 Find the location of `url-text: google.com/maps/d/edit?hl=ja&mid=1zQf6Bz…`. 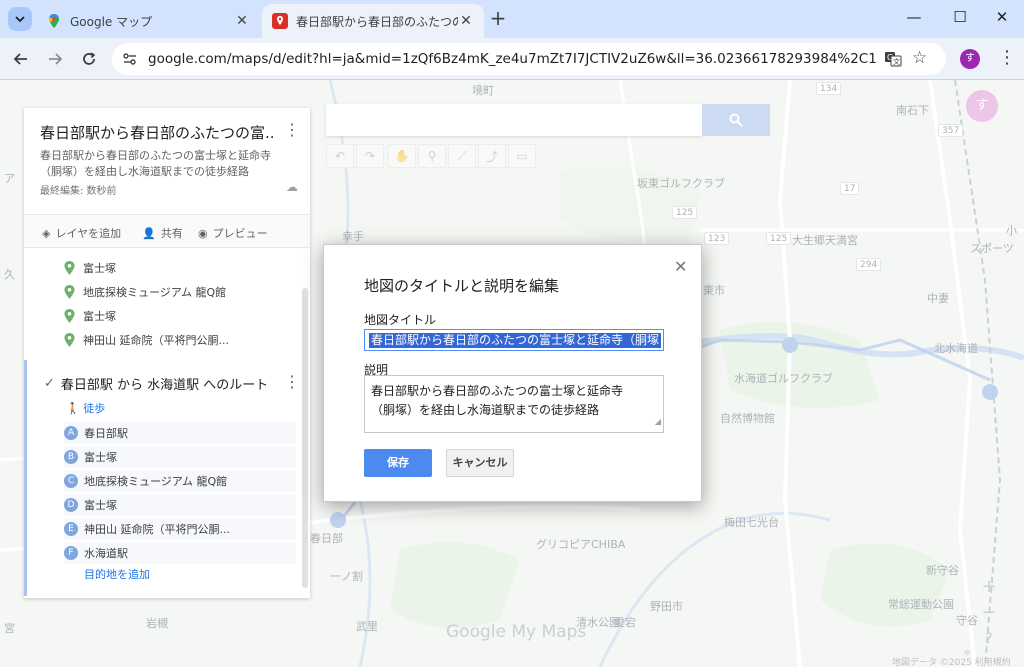

url-text: google.com/maps/d/edit?hl=ja&mid=1zQf6Bz… is located at coordinates (513, 59).